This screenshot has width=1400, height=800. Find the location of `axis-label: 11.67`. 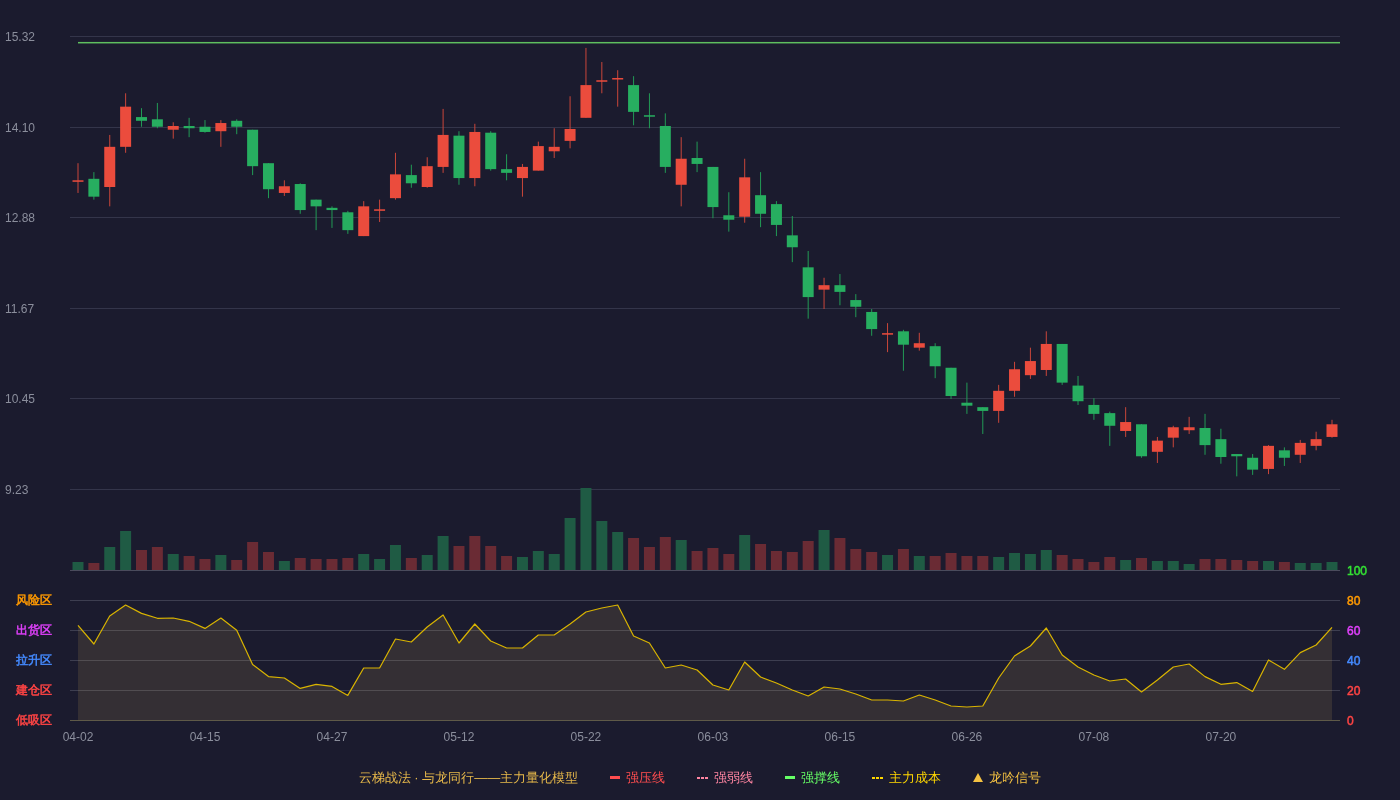

axis-label: 11.67 is located at coordinates (20, 308).